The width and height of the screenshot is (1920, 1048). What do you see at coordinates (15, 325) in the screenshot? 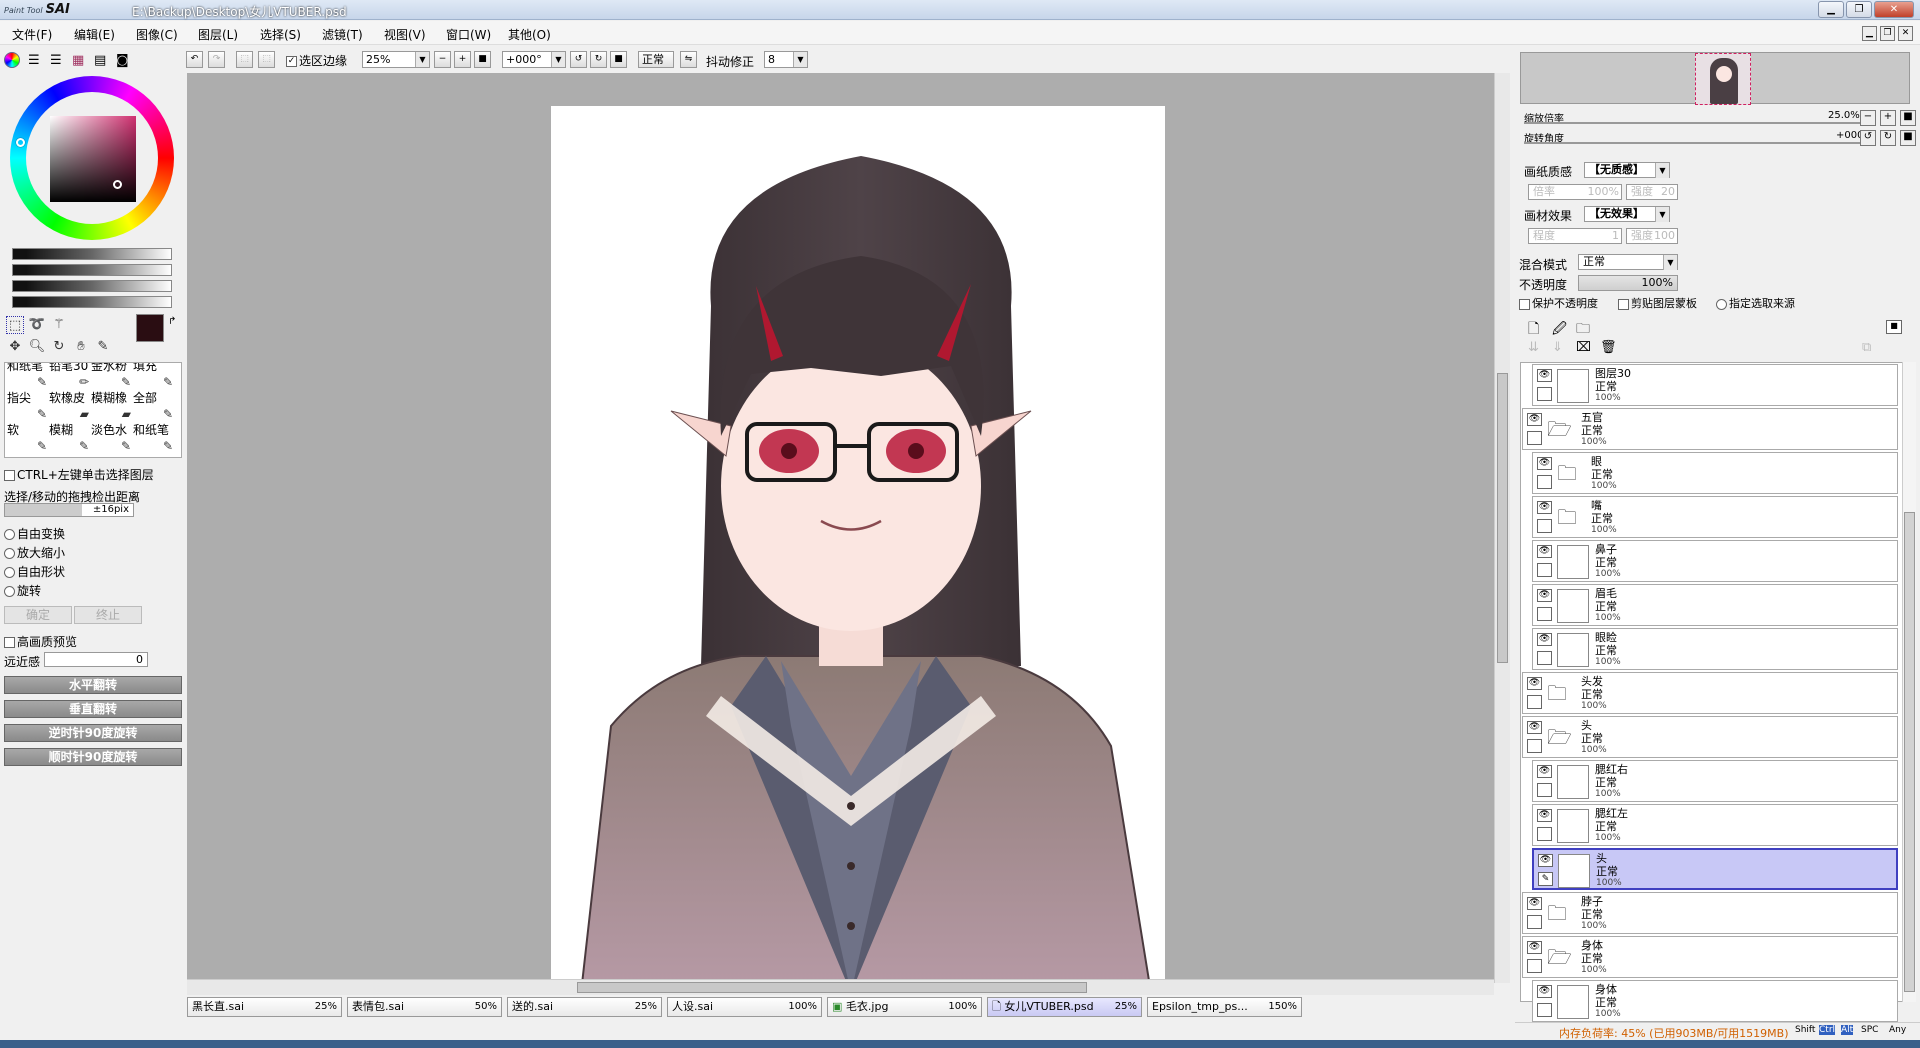
I see `rect-select-icon: ⬚` at bounding box center [15, 325].